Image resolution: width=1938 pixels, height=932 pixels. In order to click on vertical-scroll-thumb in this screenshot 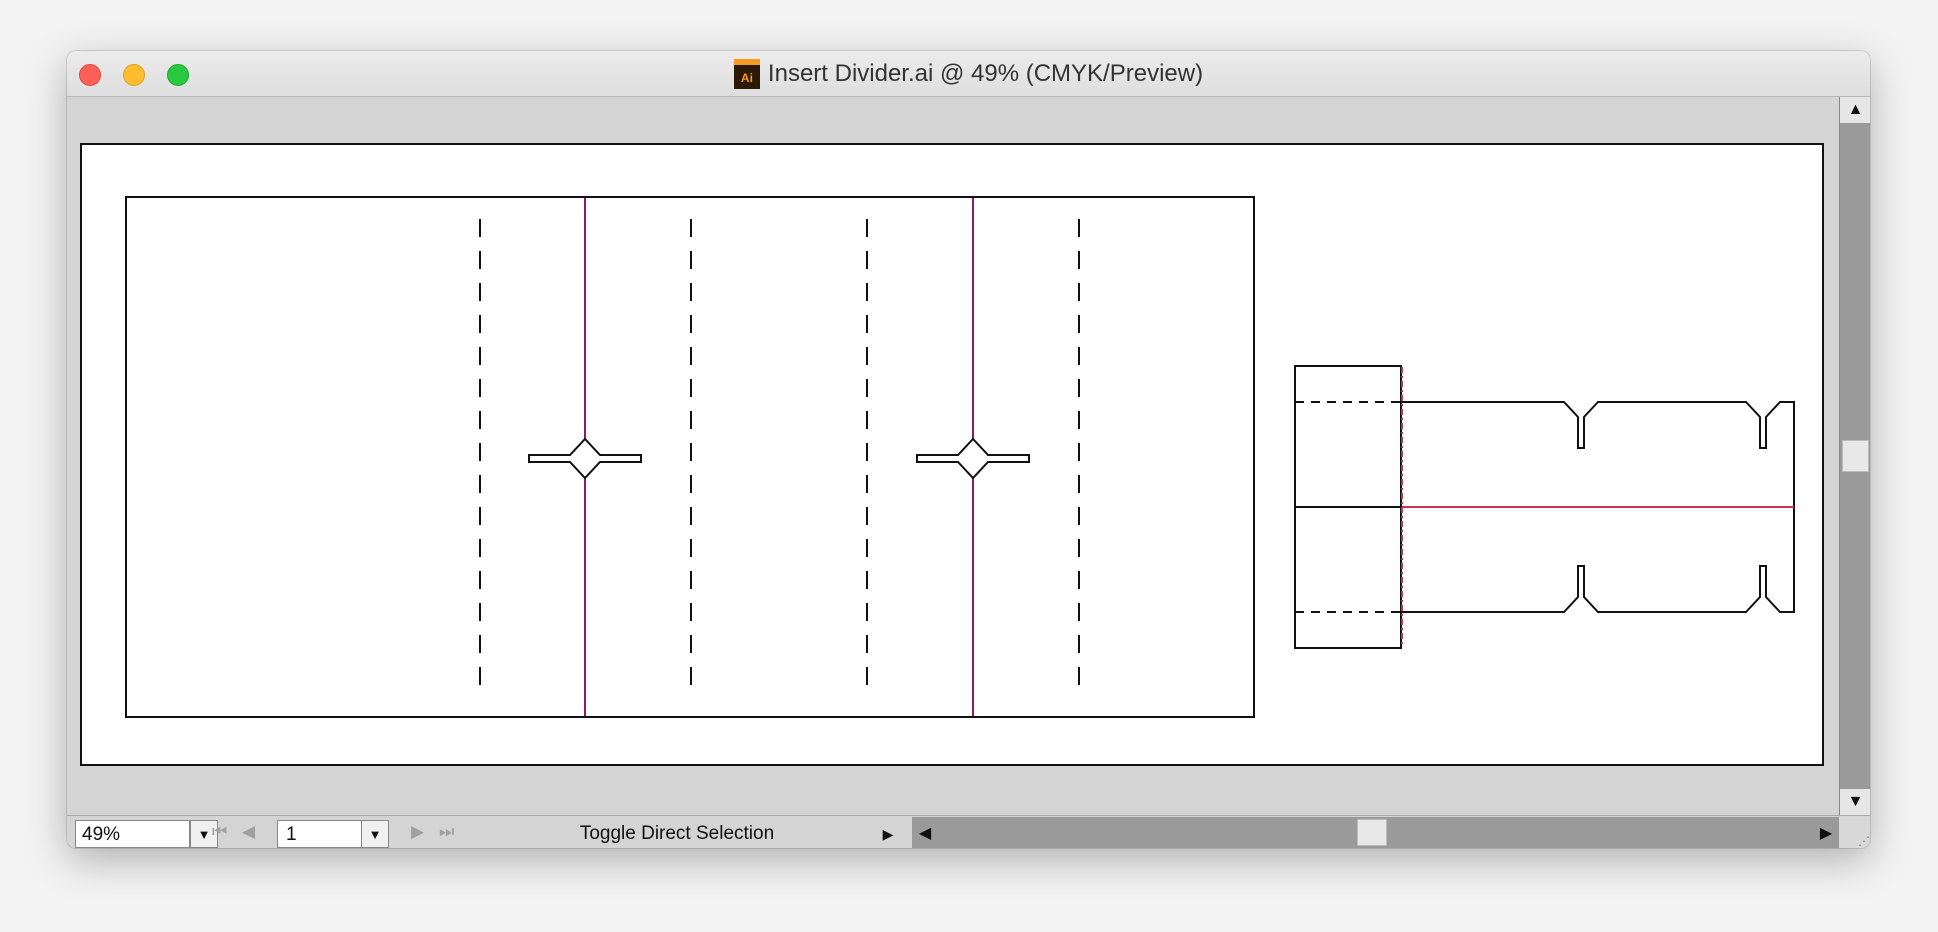, I will do `click(1855, 456)`.